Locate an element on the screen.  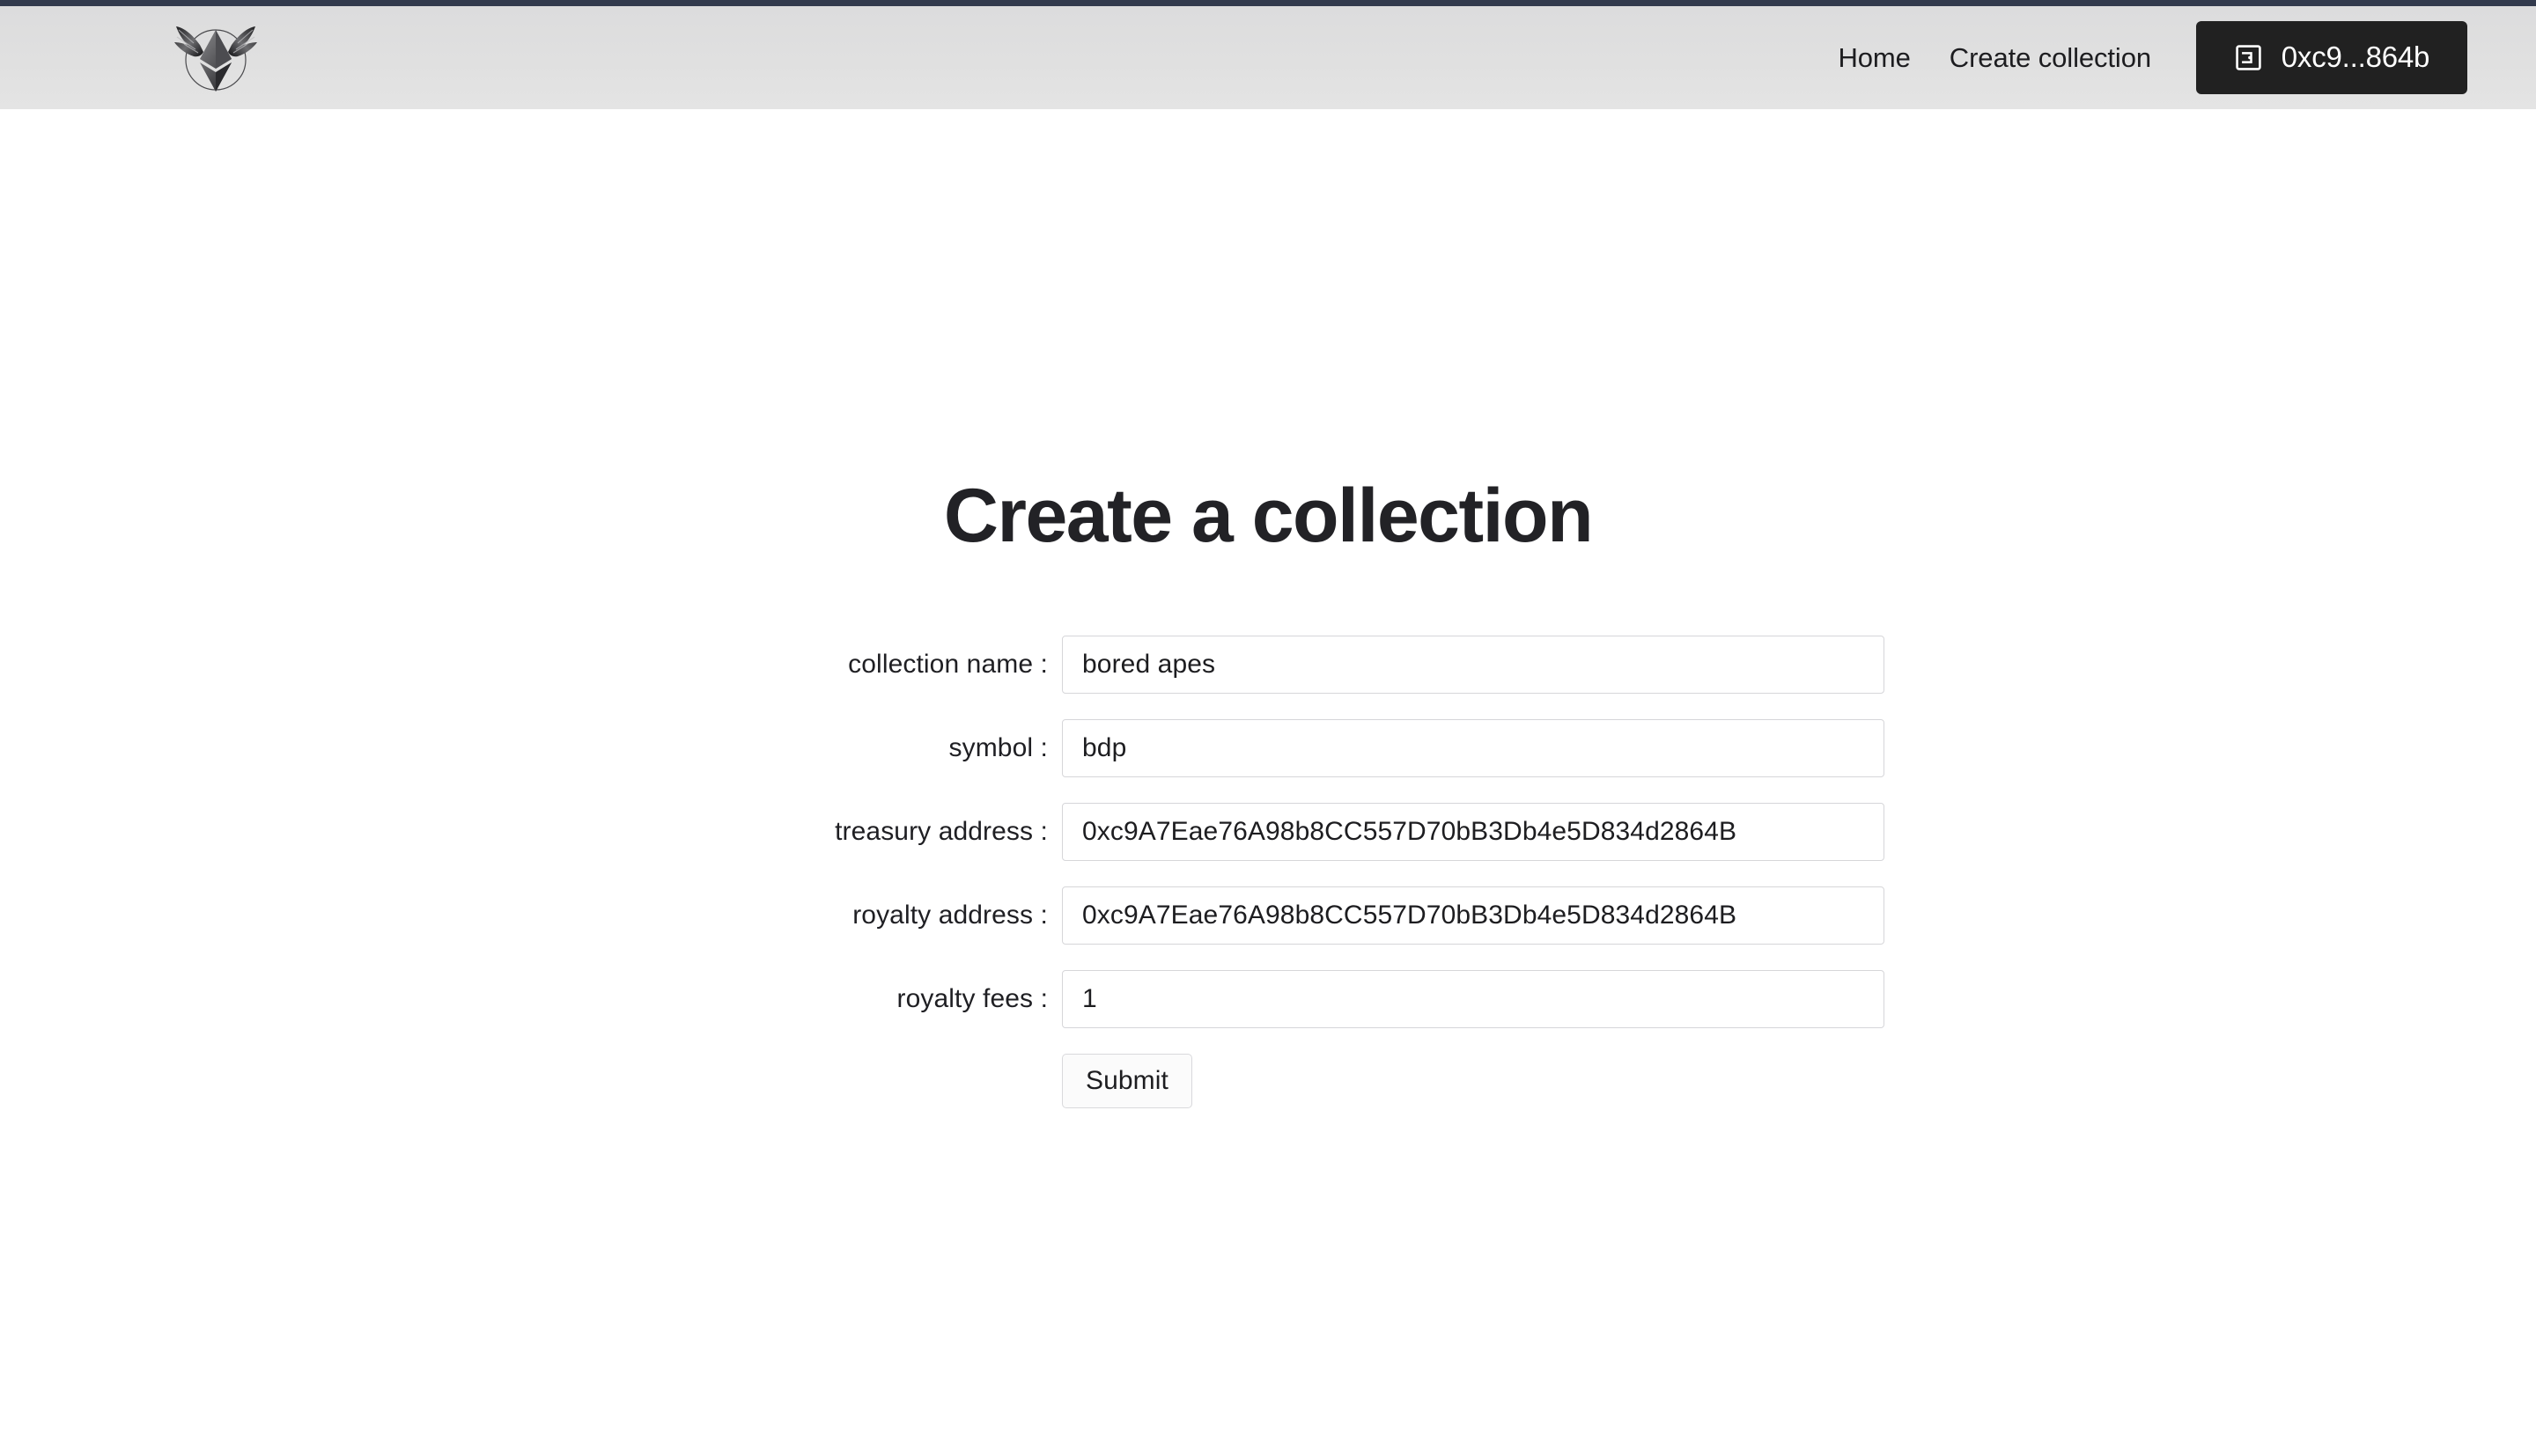
form-row-treasury-address: treasury address : is located at coordinates (1268, 832).